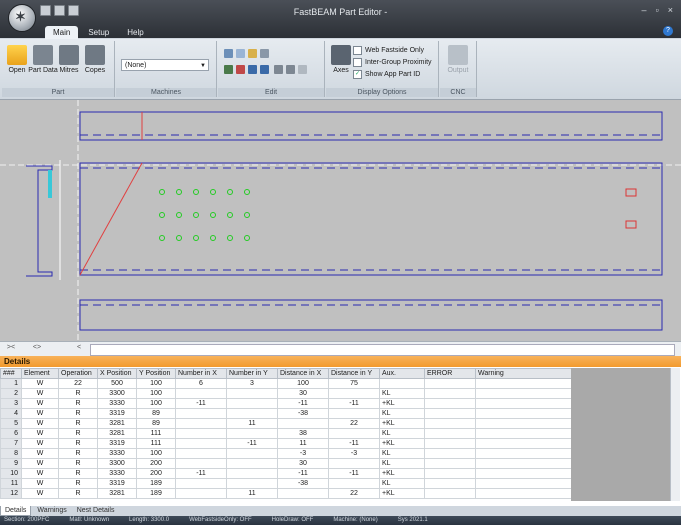 The image size is (681, 525). What do you see at coordinates (354, 373) in the screenshot?
I see `column-header: Distance in Y` at bounding box center [354, 373].